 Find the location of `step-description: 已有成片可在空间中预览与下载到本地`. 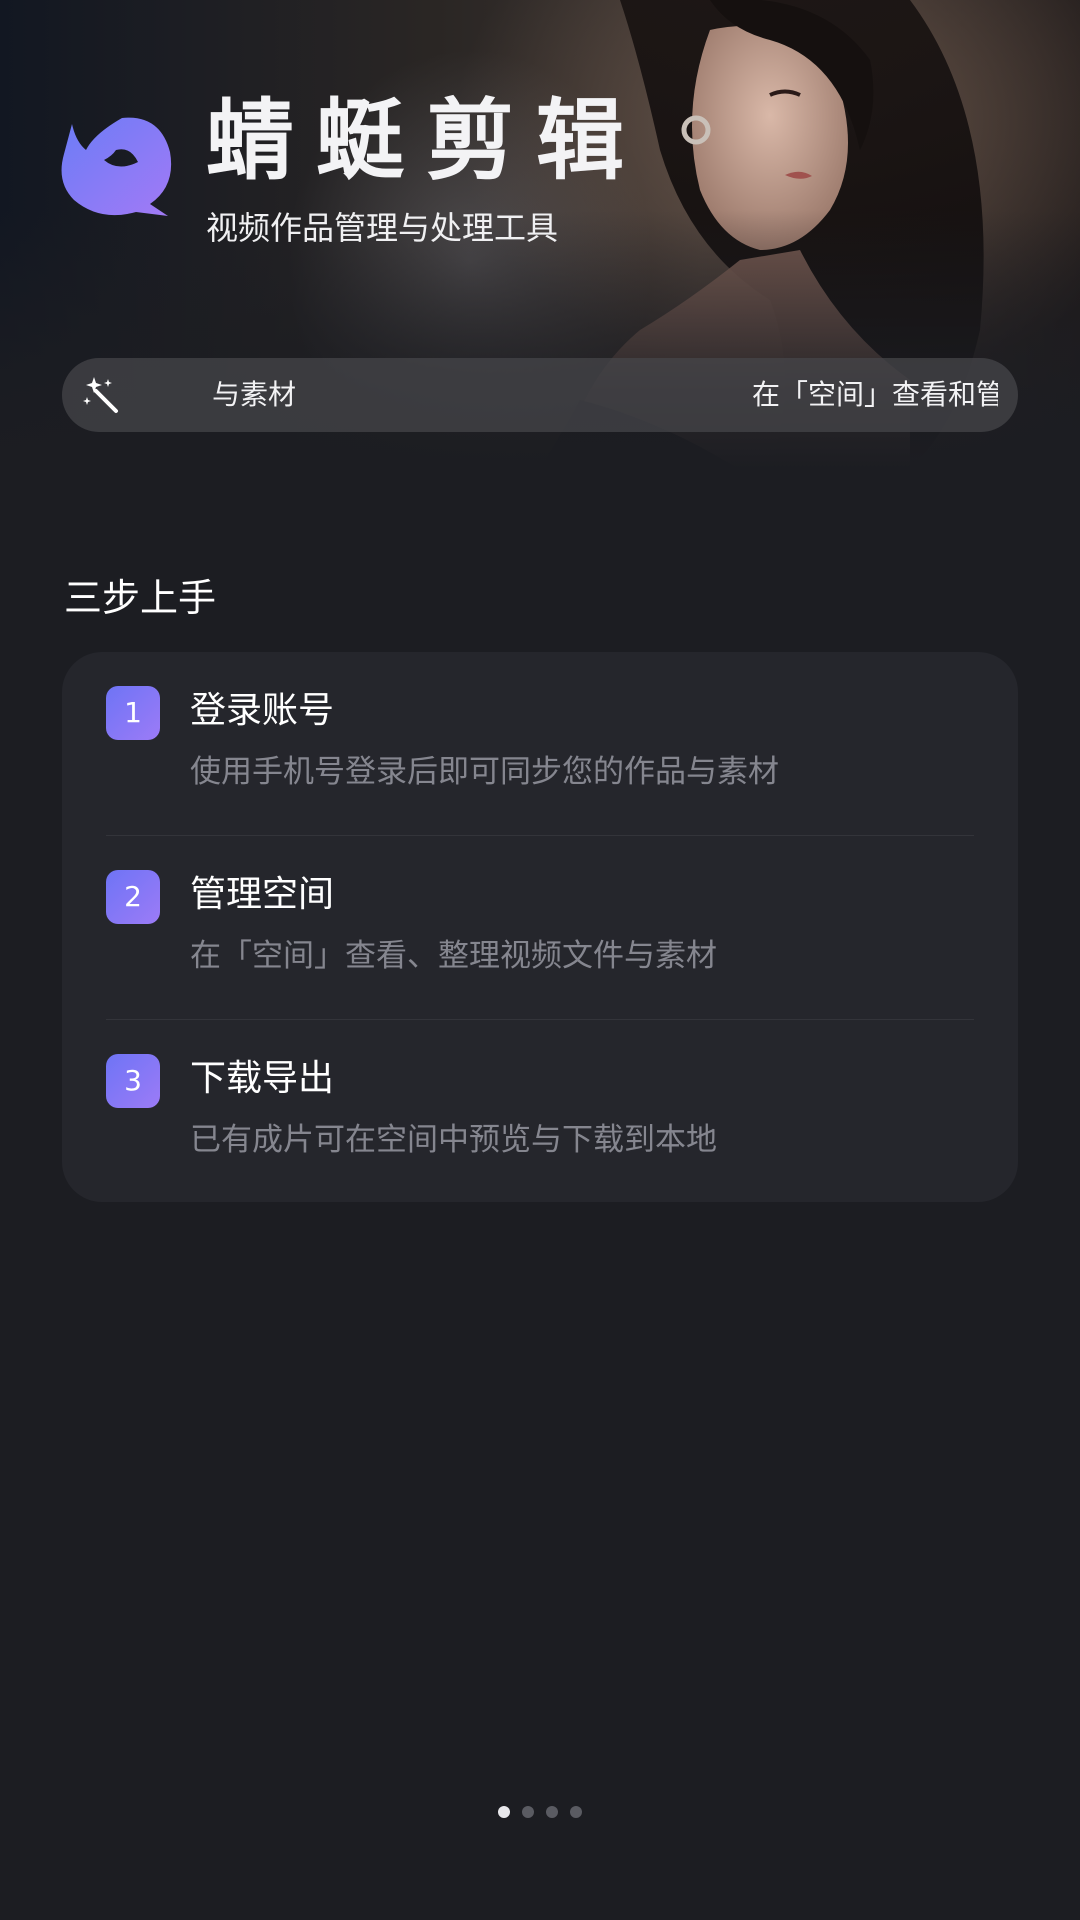

step-description: 已有成片可在空间中预览与下载到本地 is located at coordinates (453, 1140).